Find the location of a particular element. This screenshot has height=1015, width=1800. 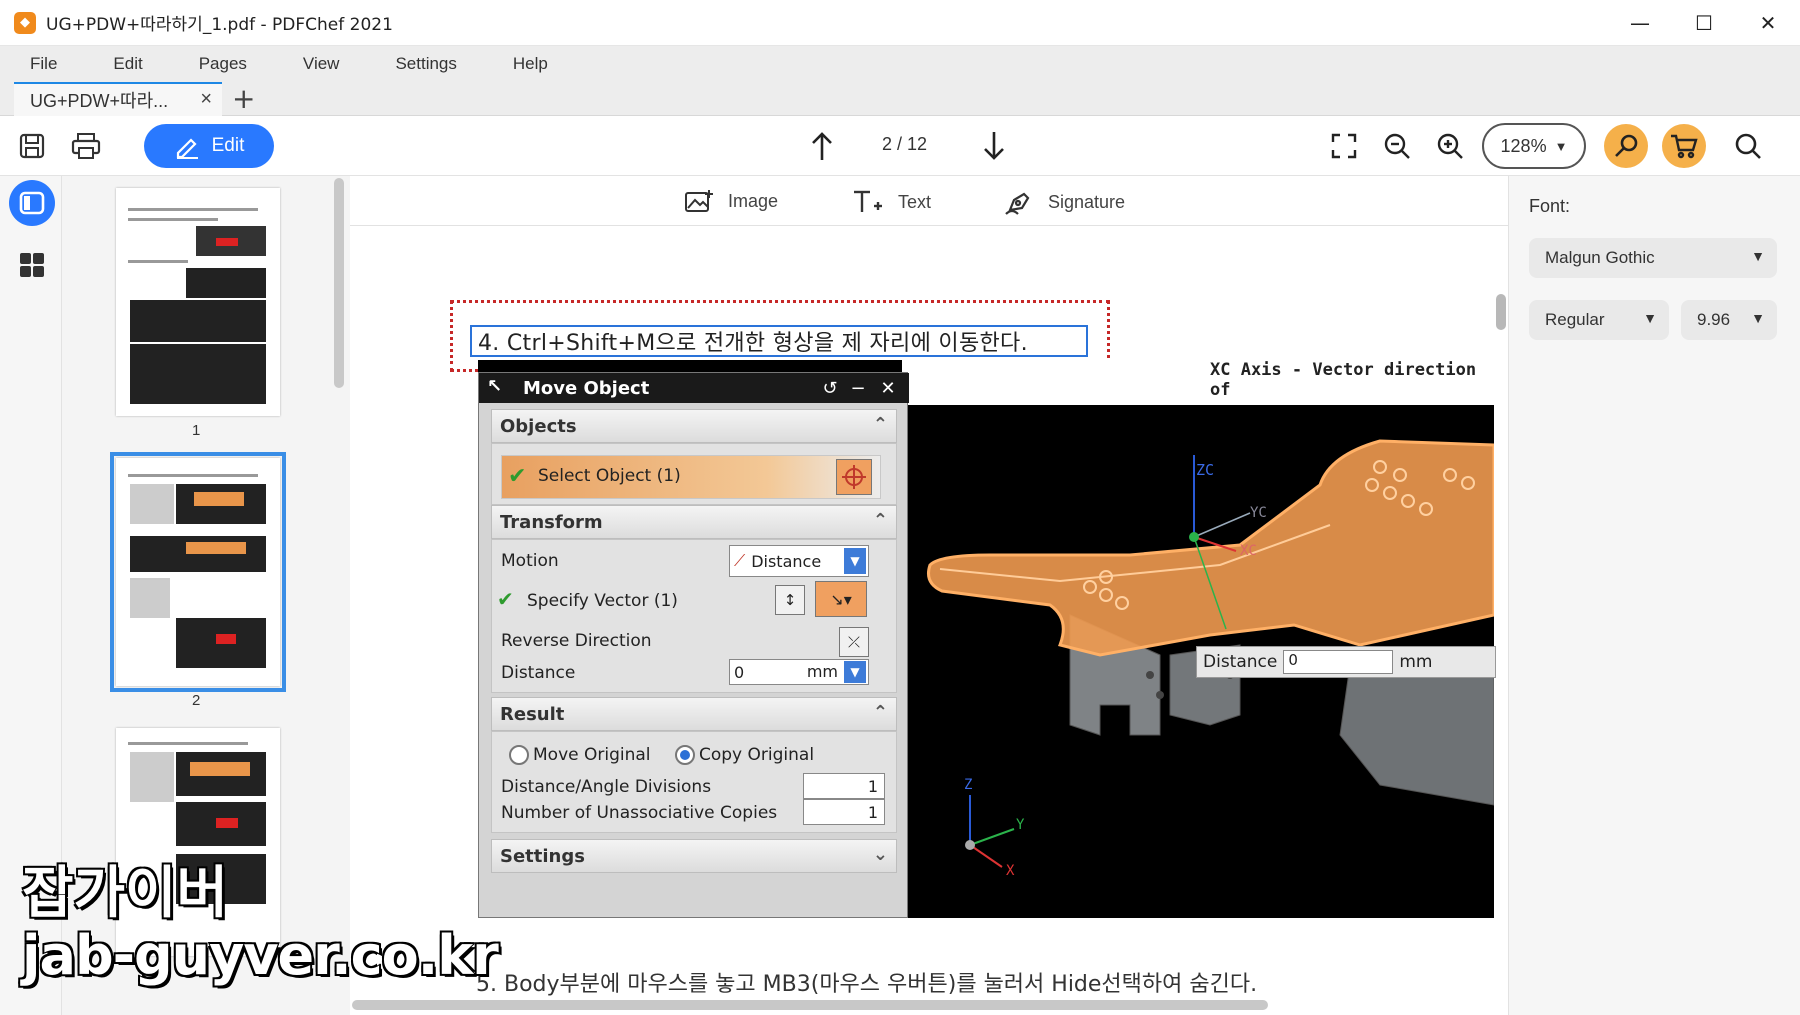

grid-view-button is located at coordinates (32, 265).